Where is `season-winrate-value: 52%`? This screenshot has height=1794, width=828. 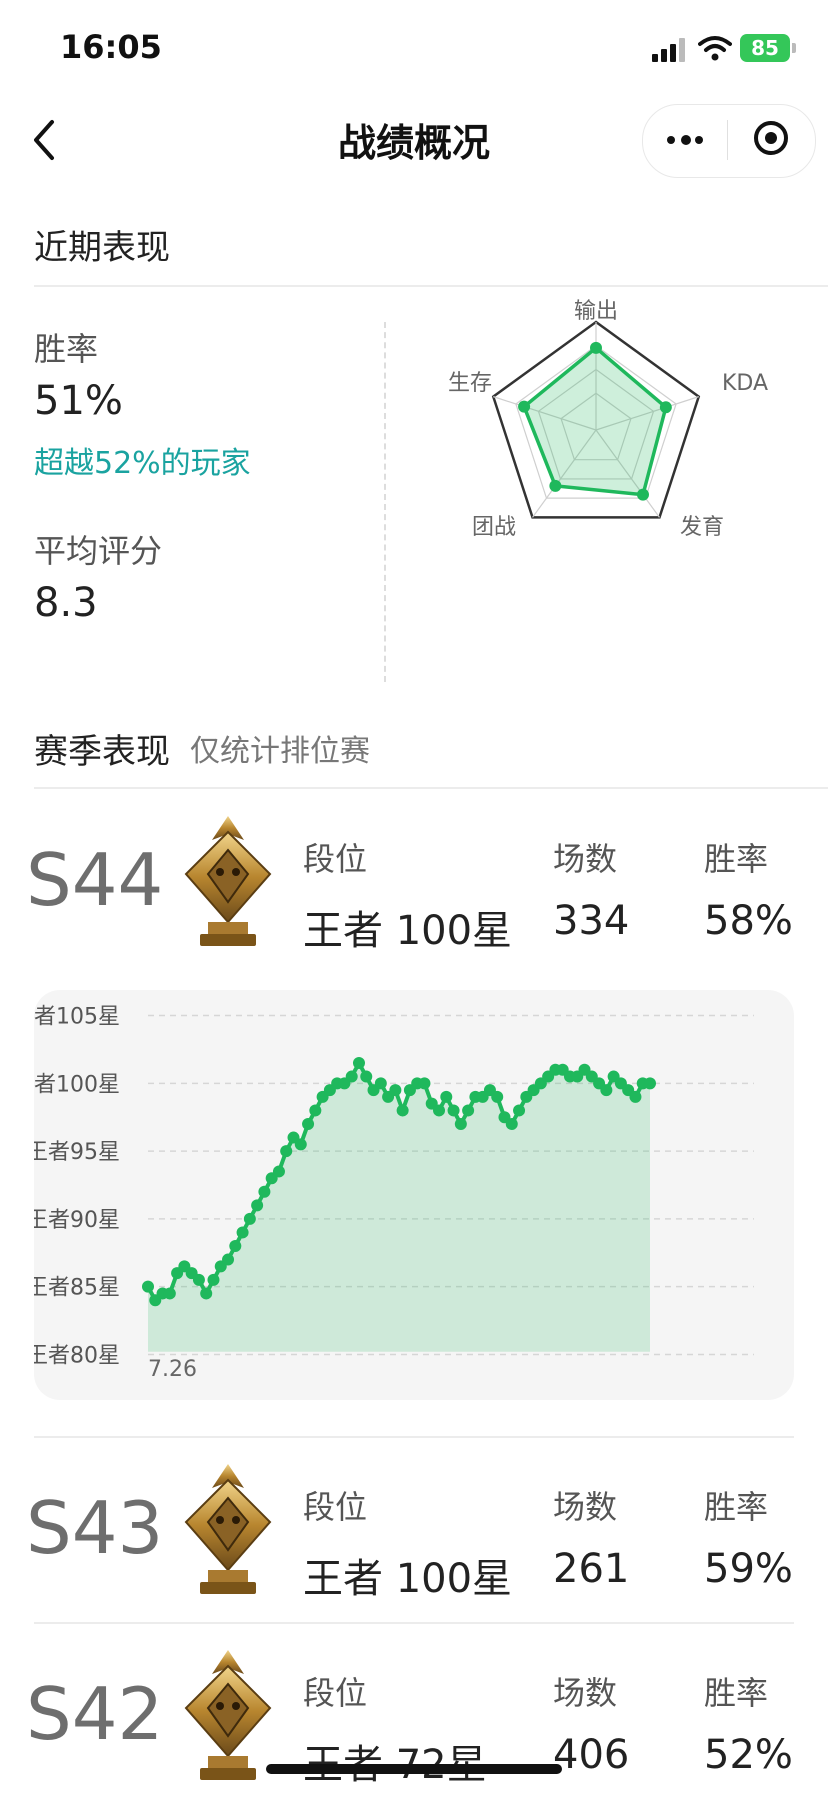 season-winrate-value: 52% is located at coordinates (748, 1755).